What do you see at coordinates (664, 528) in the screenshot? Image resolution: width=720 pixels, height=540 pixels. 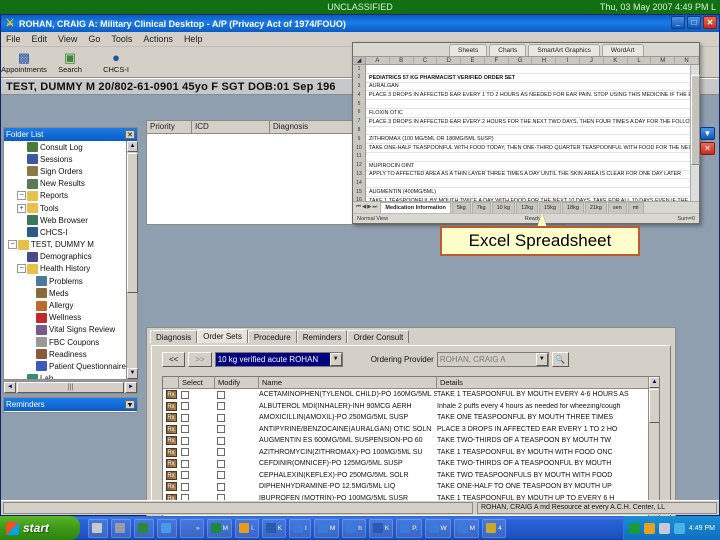 I see `monitor-icon` at bounding box center [664, 528].